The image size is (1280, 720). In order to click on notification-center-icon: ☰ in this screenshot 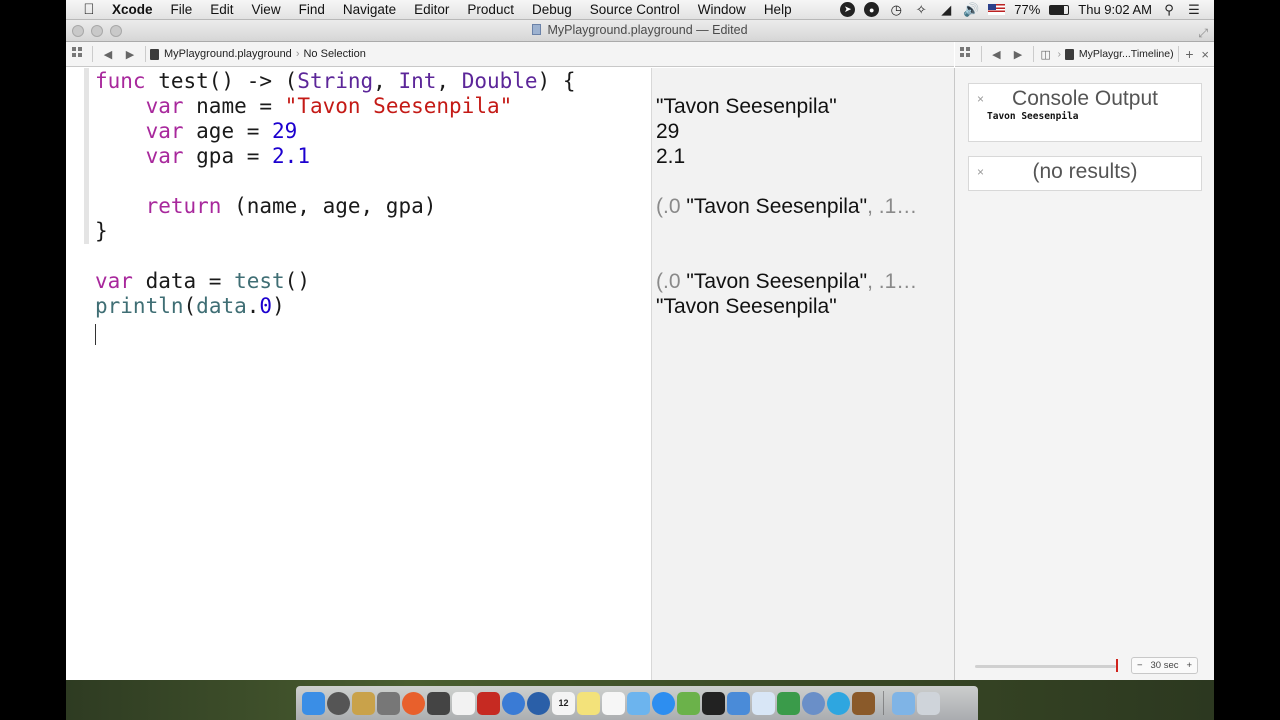, I will do `click(1194, 10)`.